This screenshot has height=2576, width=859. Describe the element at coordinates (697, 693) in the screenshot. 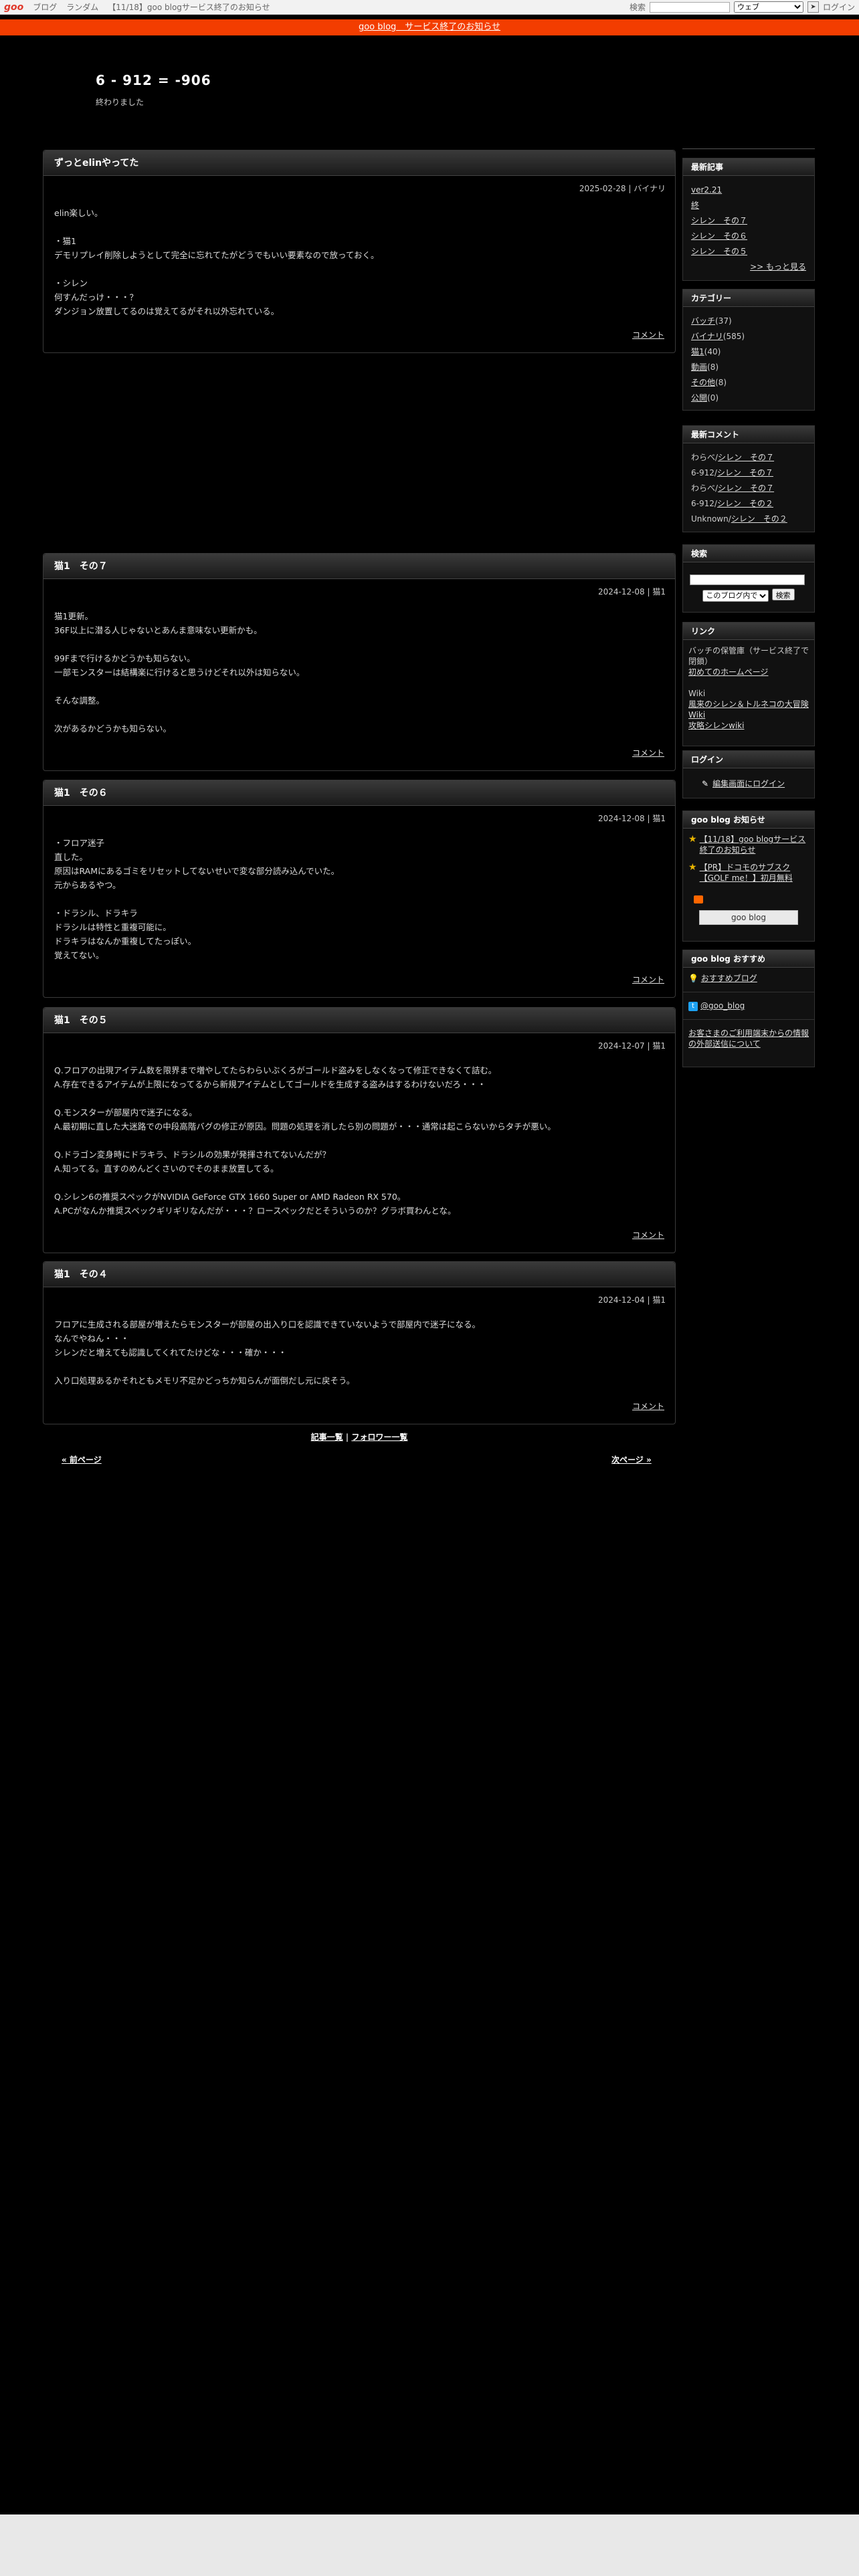

I see `wiki-label: Wiki` at that location.